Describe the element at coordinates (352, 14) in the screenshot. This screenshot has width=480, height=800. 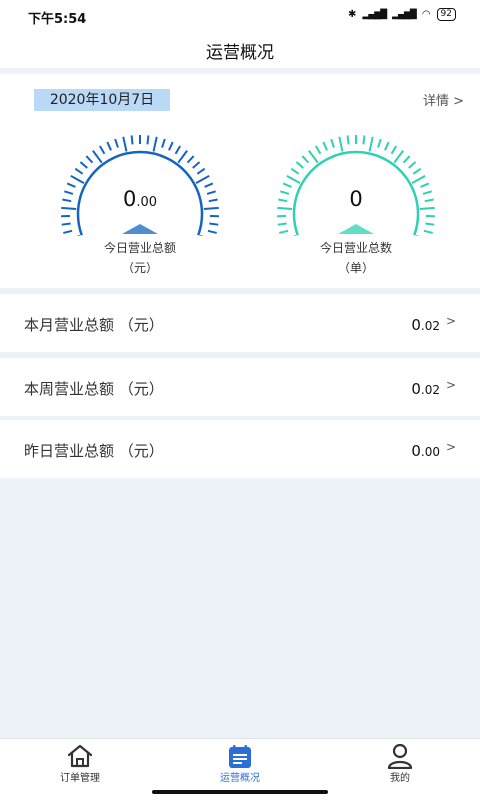
I see `bluetooth-icon: ✱` at that location.